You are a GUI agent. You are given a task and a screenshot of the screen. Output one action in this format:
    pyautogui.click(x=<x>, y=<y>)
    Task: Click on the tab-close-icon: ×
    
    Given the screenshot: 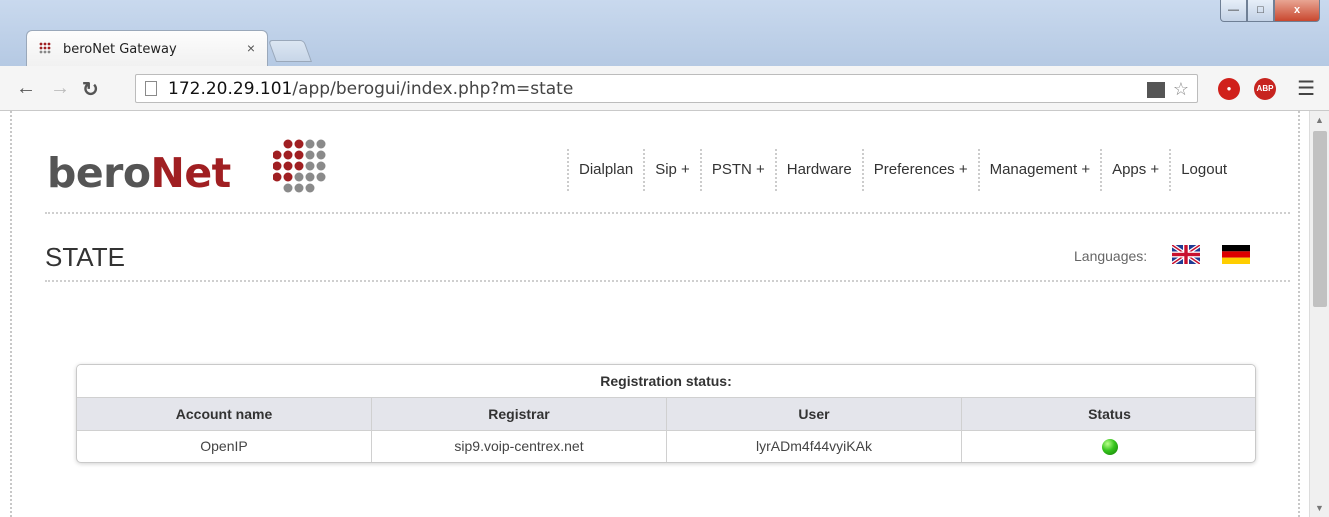 What is the action you would take?
    pyautogui.click(x=251, y=48)
    